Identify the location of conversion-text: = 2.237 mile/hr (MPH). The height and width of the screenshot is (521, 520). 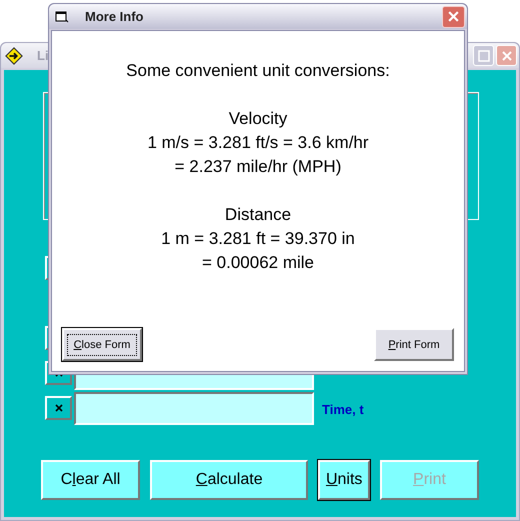
(258, 167).